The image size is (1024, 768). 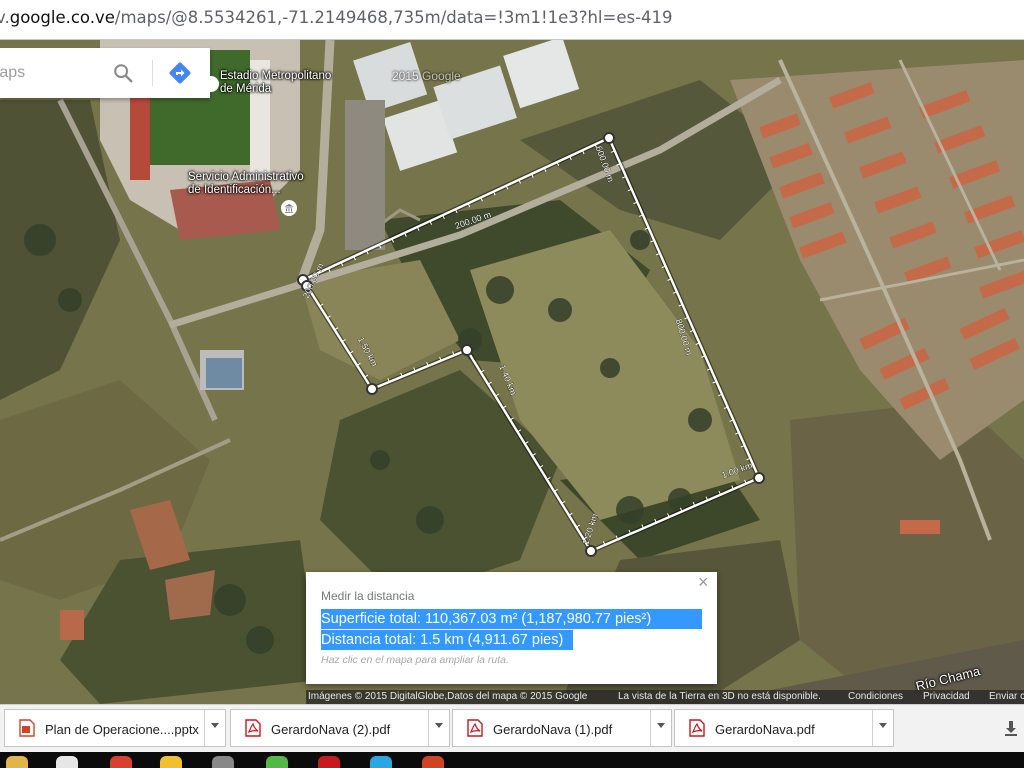 What do you see at coordinates (277, 762) in the screenshot?
I see `spotify-icon` at bounding box center [277, 762].